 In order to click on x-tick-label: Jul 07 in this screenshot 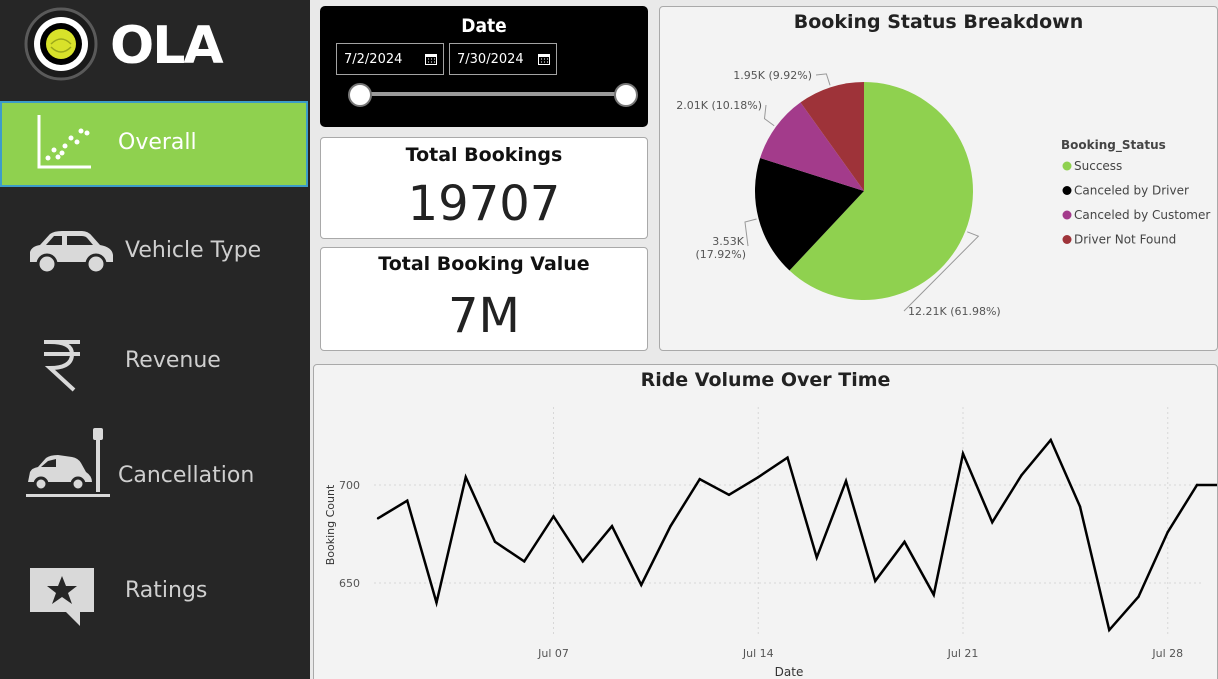, I will do `click(553, 653)`.